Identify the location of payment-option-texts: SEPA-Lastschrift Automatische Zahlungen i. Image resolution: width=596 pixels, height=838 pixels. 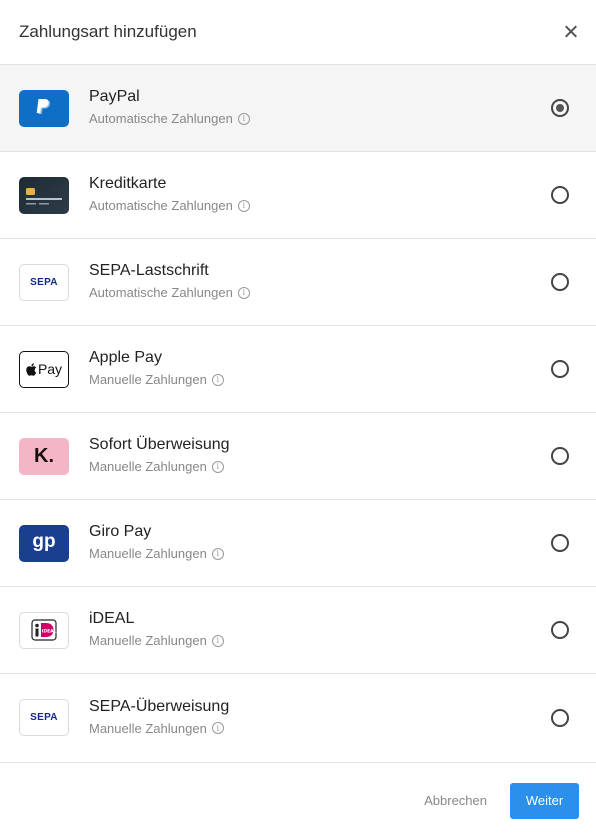
(320, 282).